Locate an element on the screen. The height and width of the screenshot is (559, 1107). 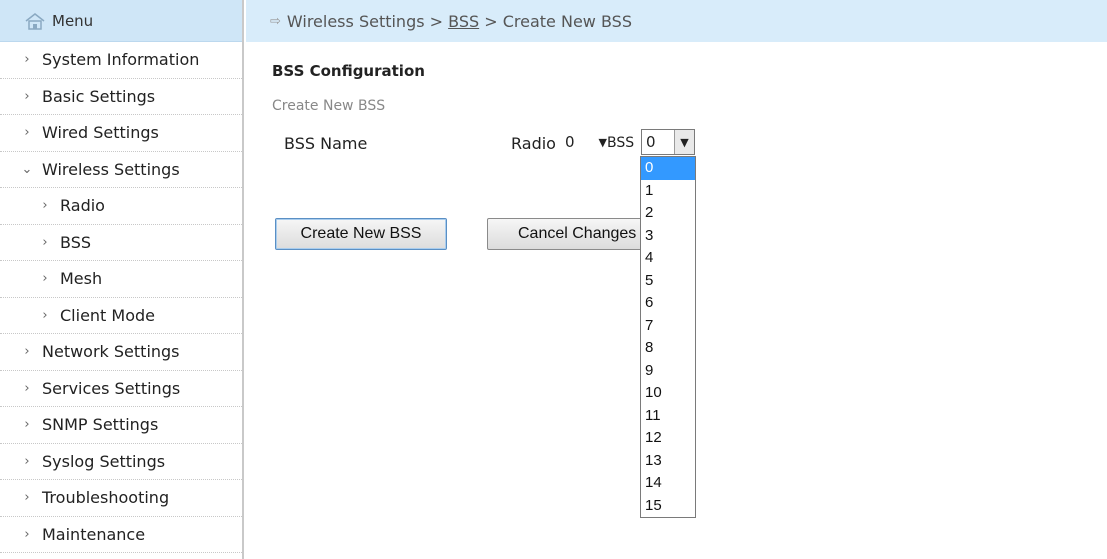
bss-select: 0 ▼ is located at coordinates (668, 142).